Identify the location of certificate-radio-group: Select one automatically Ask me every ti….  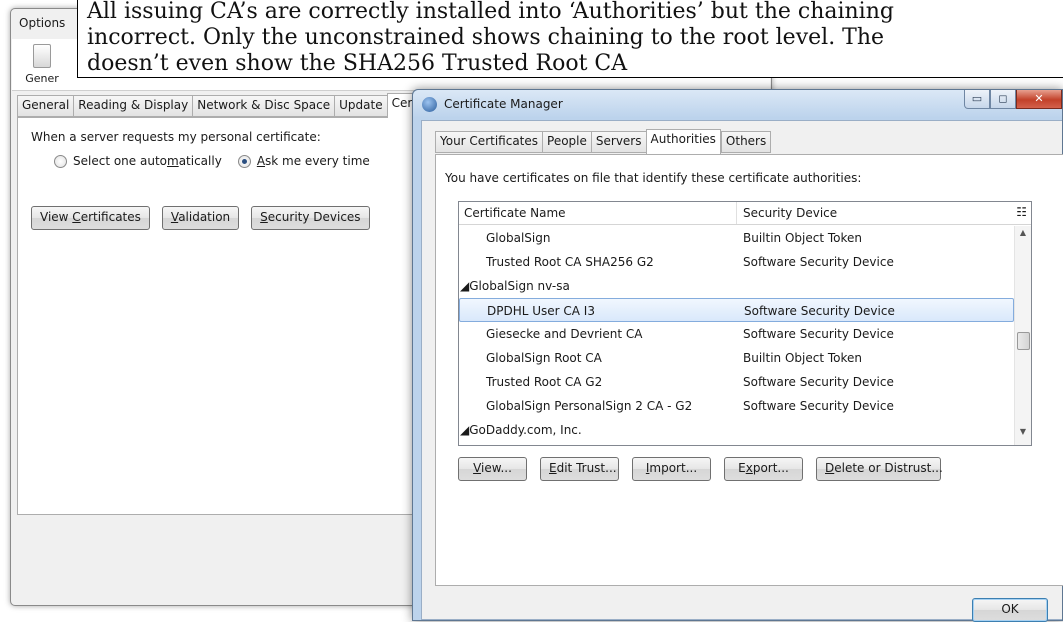
(220, 161).